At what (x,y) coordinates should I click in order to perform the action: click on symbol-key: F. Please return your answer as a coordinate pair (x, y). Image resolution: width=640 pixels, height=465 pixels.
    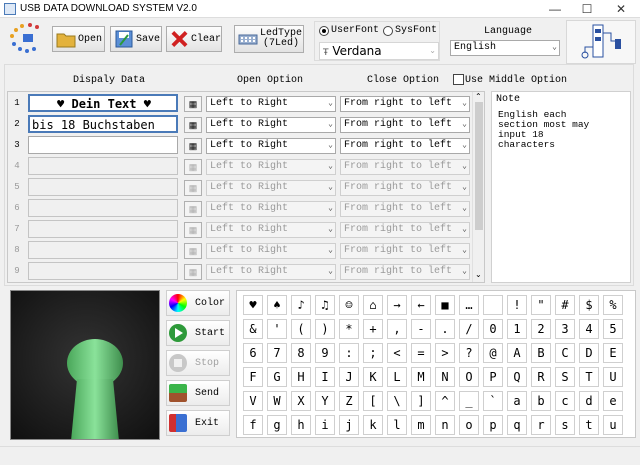
    Looking at the image, I should click on (253, 377).